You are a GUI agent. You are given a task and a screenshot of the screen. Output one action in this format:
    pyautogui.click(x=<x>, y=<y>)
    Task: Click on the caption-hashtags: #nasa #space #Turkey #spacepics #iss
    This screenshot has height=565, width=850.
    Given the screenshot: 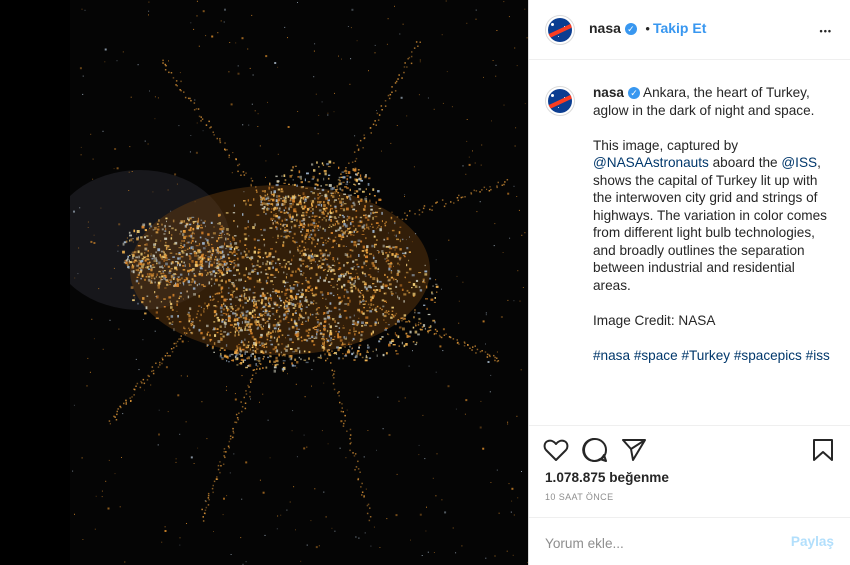 What is the action you would take?
    pyautogui.click(x=713, y=356)
    